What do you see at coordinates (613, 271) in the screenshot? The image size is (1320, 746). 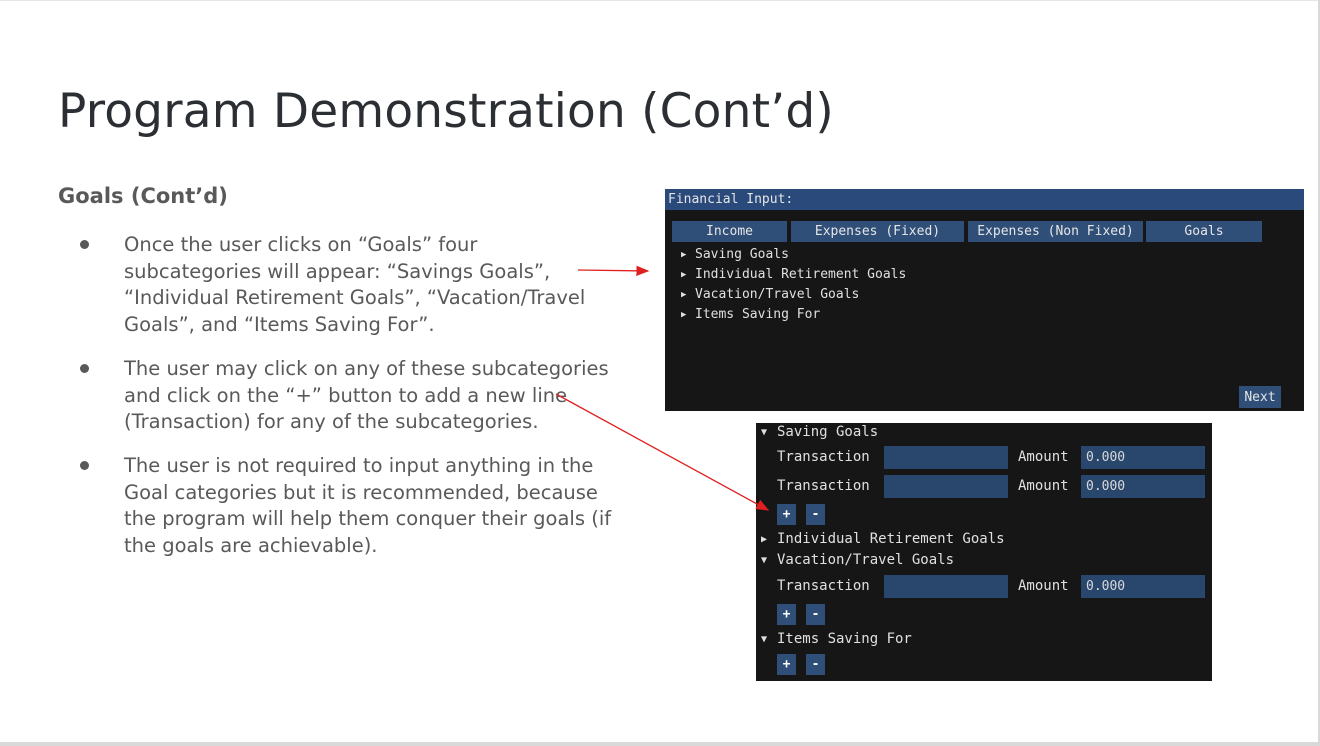 I see `arrow-to-subcategories-icon` at bounding box center [613, 271].